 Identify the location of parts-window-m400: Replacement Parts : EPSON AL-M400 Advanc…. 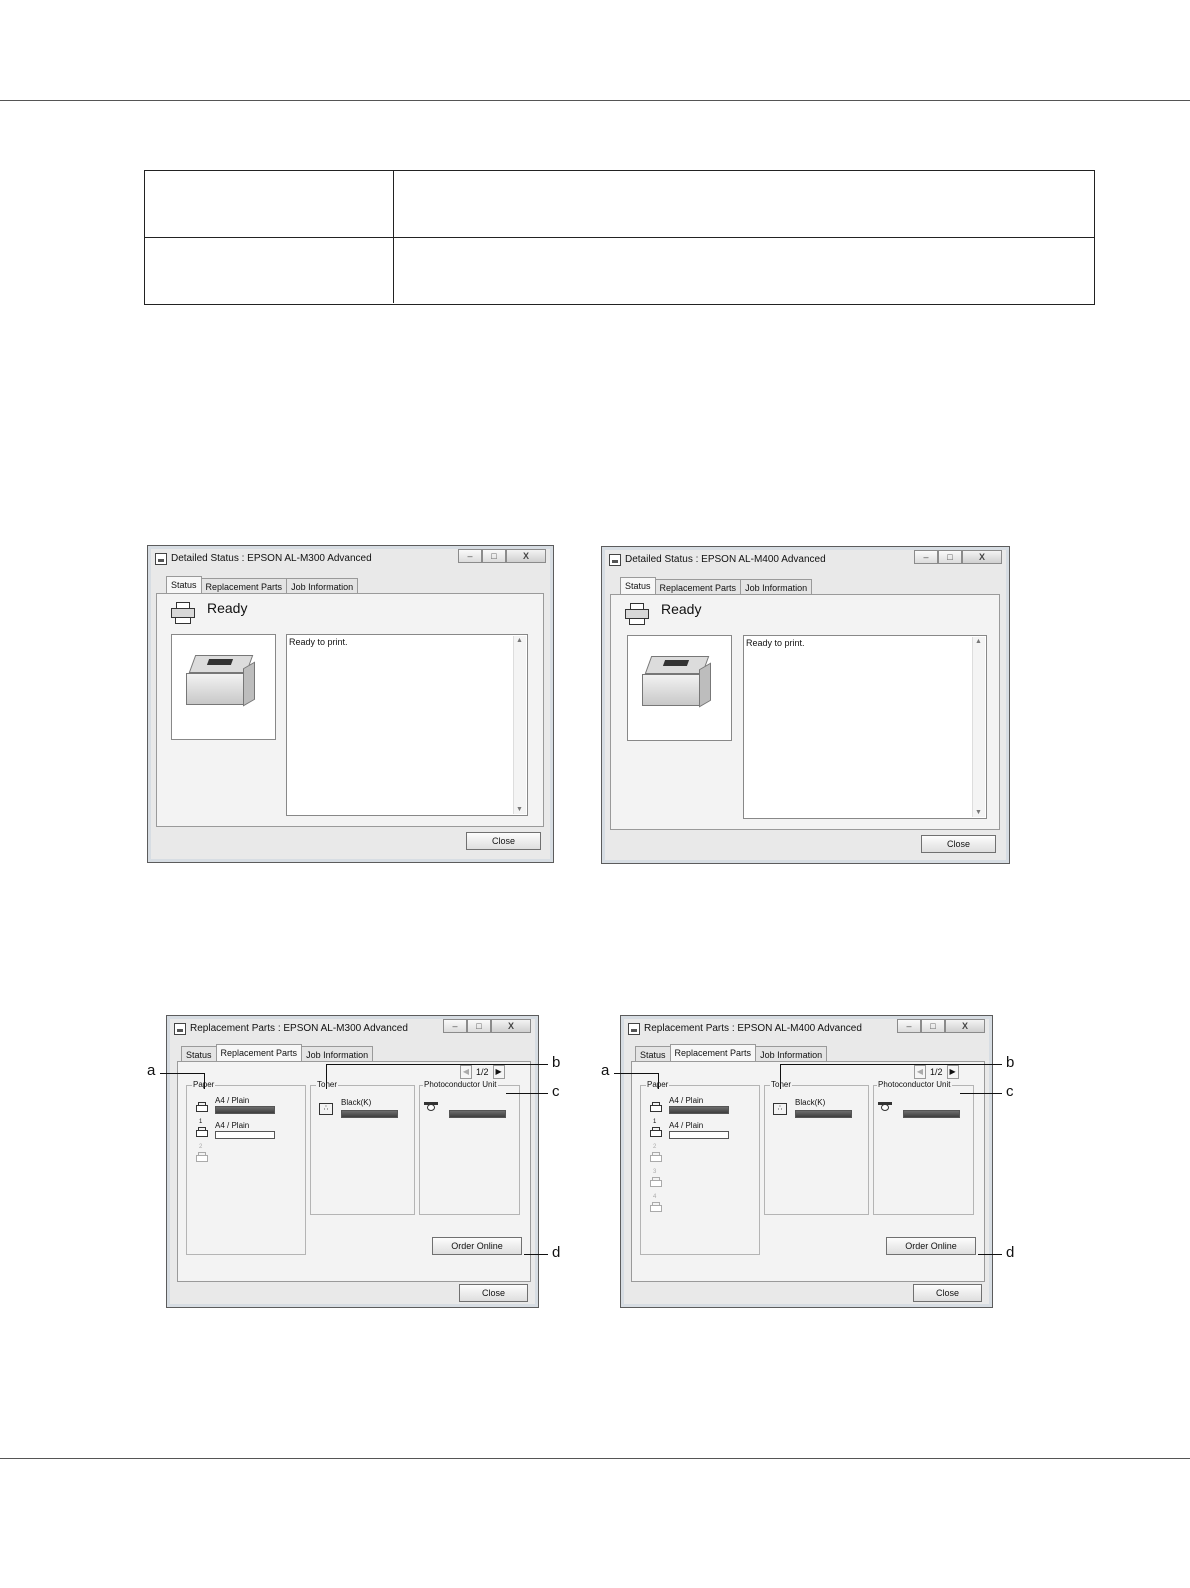
(806, 1161).